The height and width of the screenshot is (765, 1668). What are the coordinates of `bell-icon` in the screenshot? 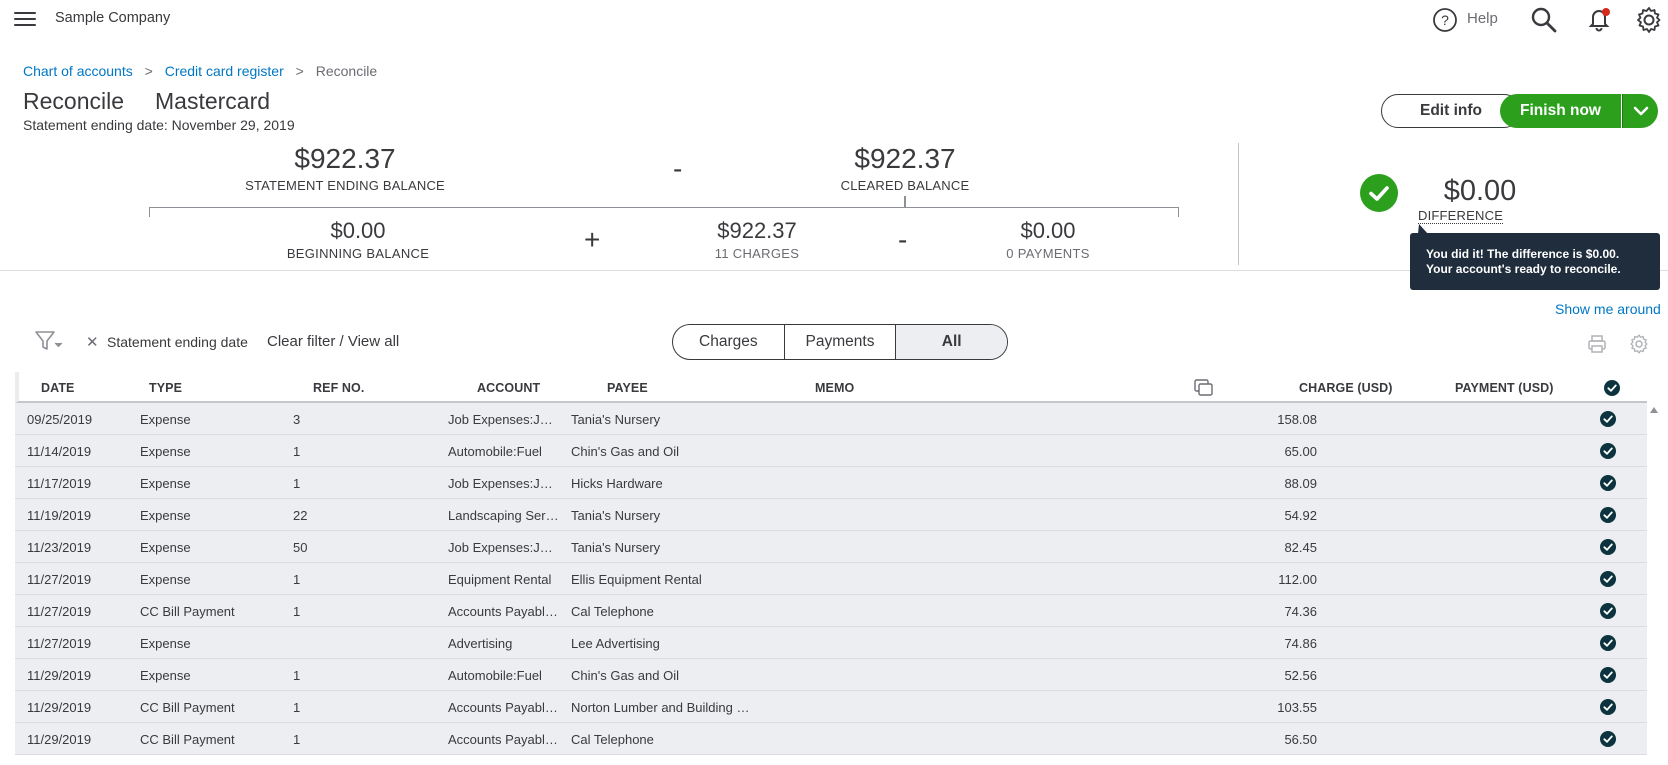 It's located at (1599, 19).